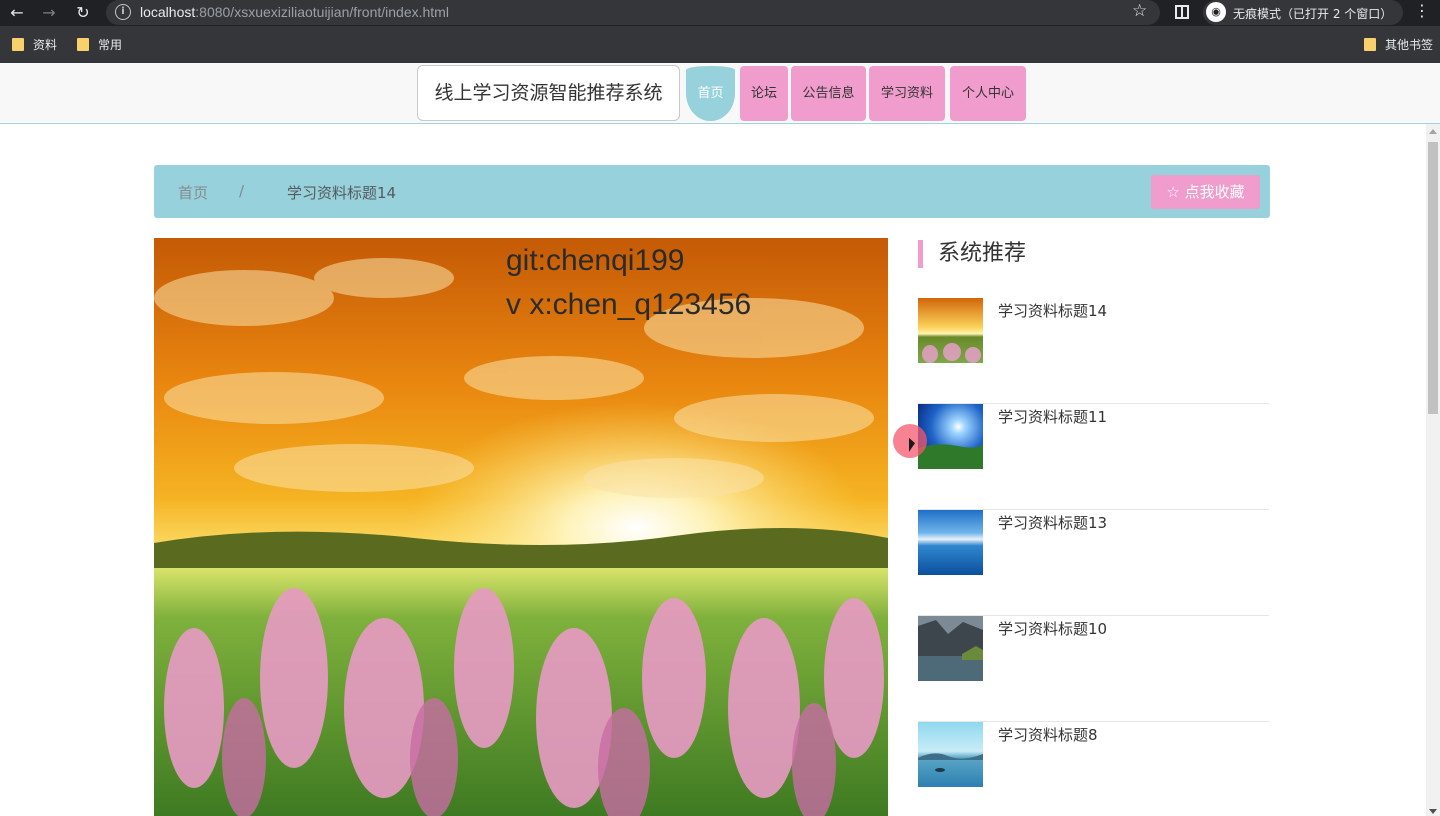 This screenshot has height=816, width=1440. I want to click on reload-icon: ↻, so click(83, 13).